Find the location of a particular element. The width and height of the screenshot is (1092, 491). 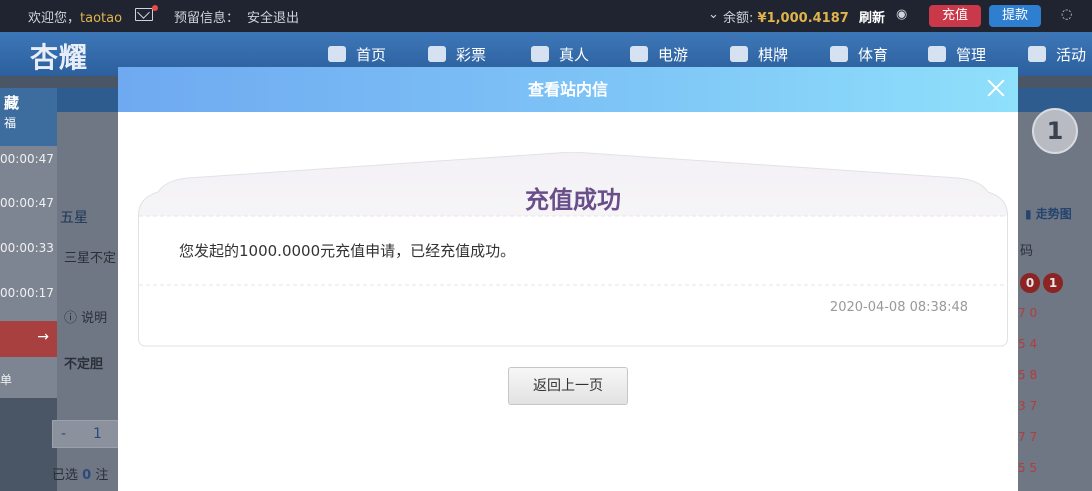

message-title: 充值成功 is located at coordinates (573, 200).